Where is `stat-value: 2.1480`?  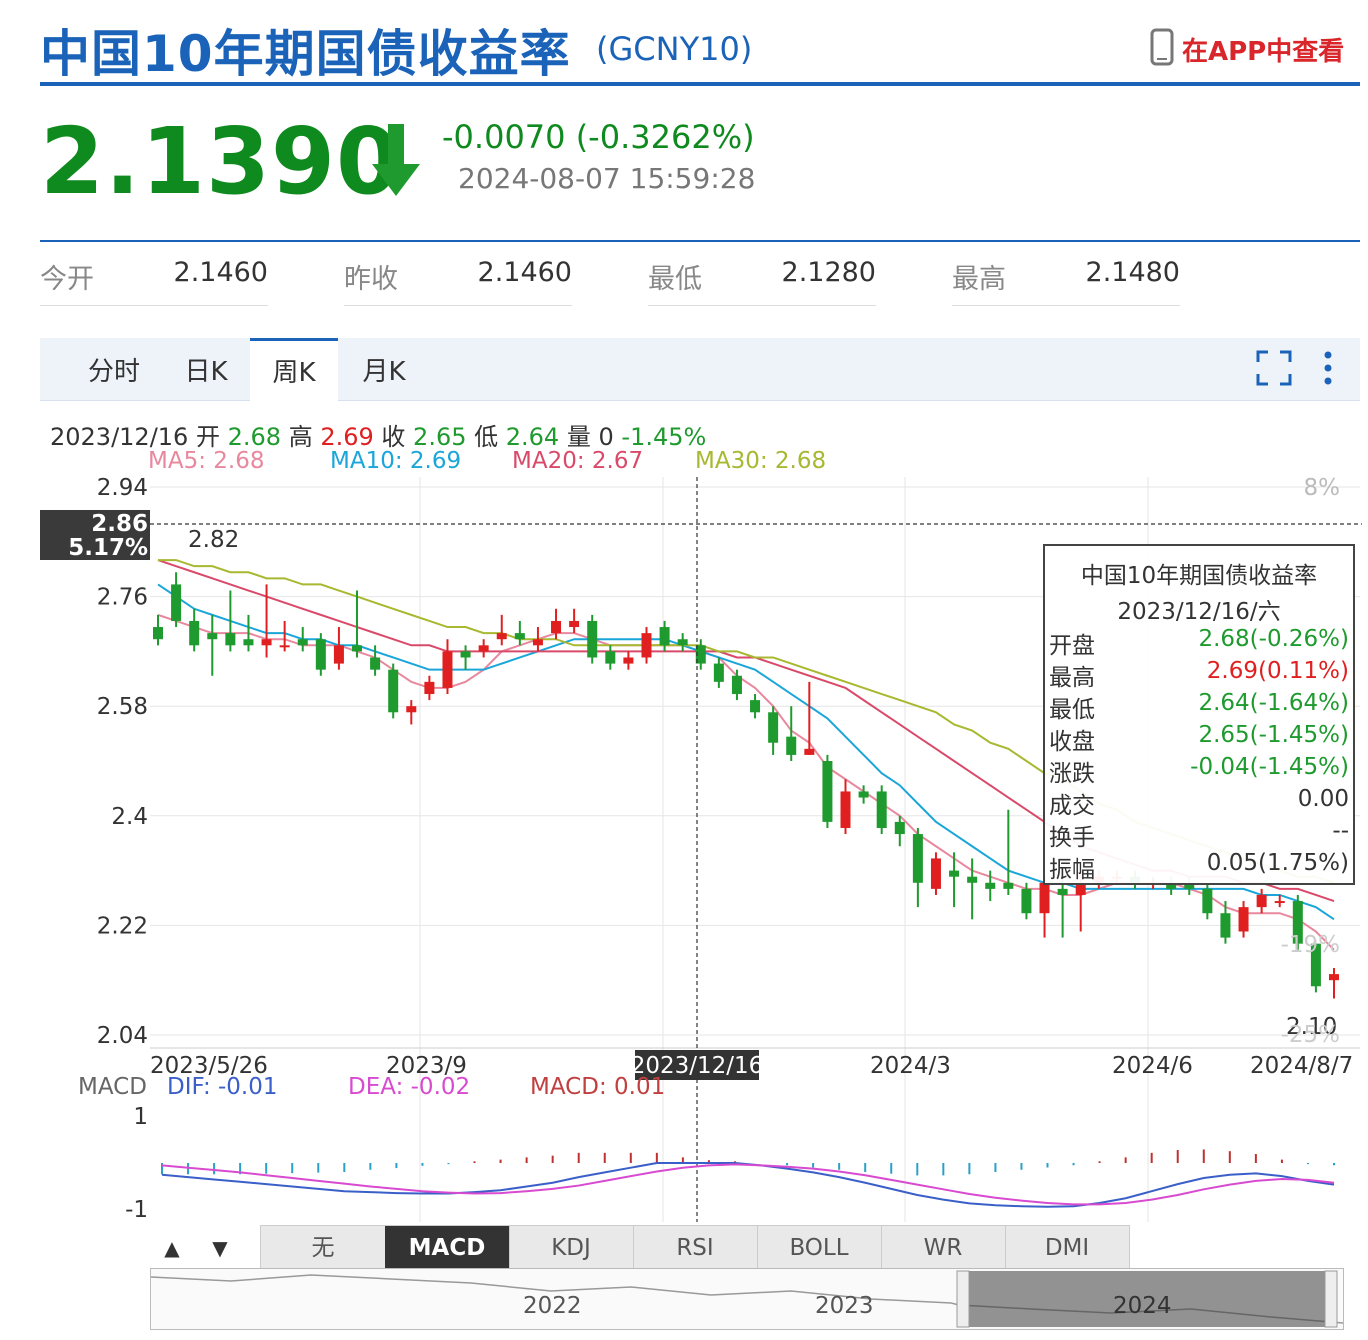
stat-value: 2.1480 is located at coordinates (1132, 272).